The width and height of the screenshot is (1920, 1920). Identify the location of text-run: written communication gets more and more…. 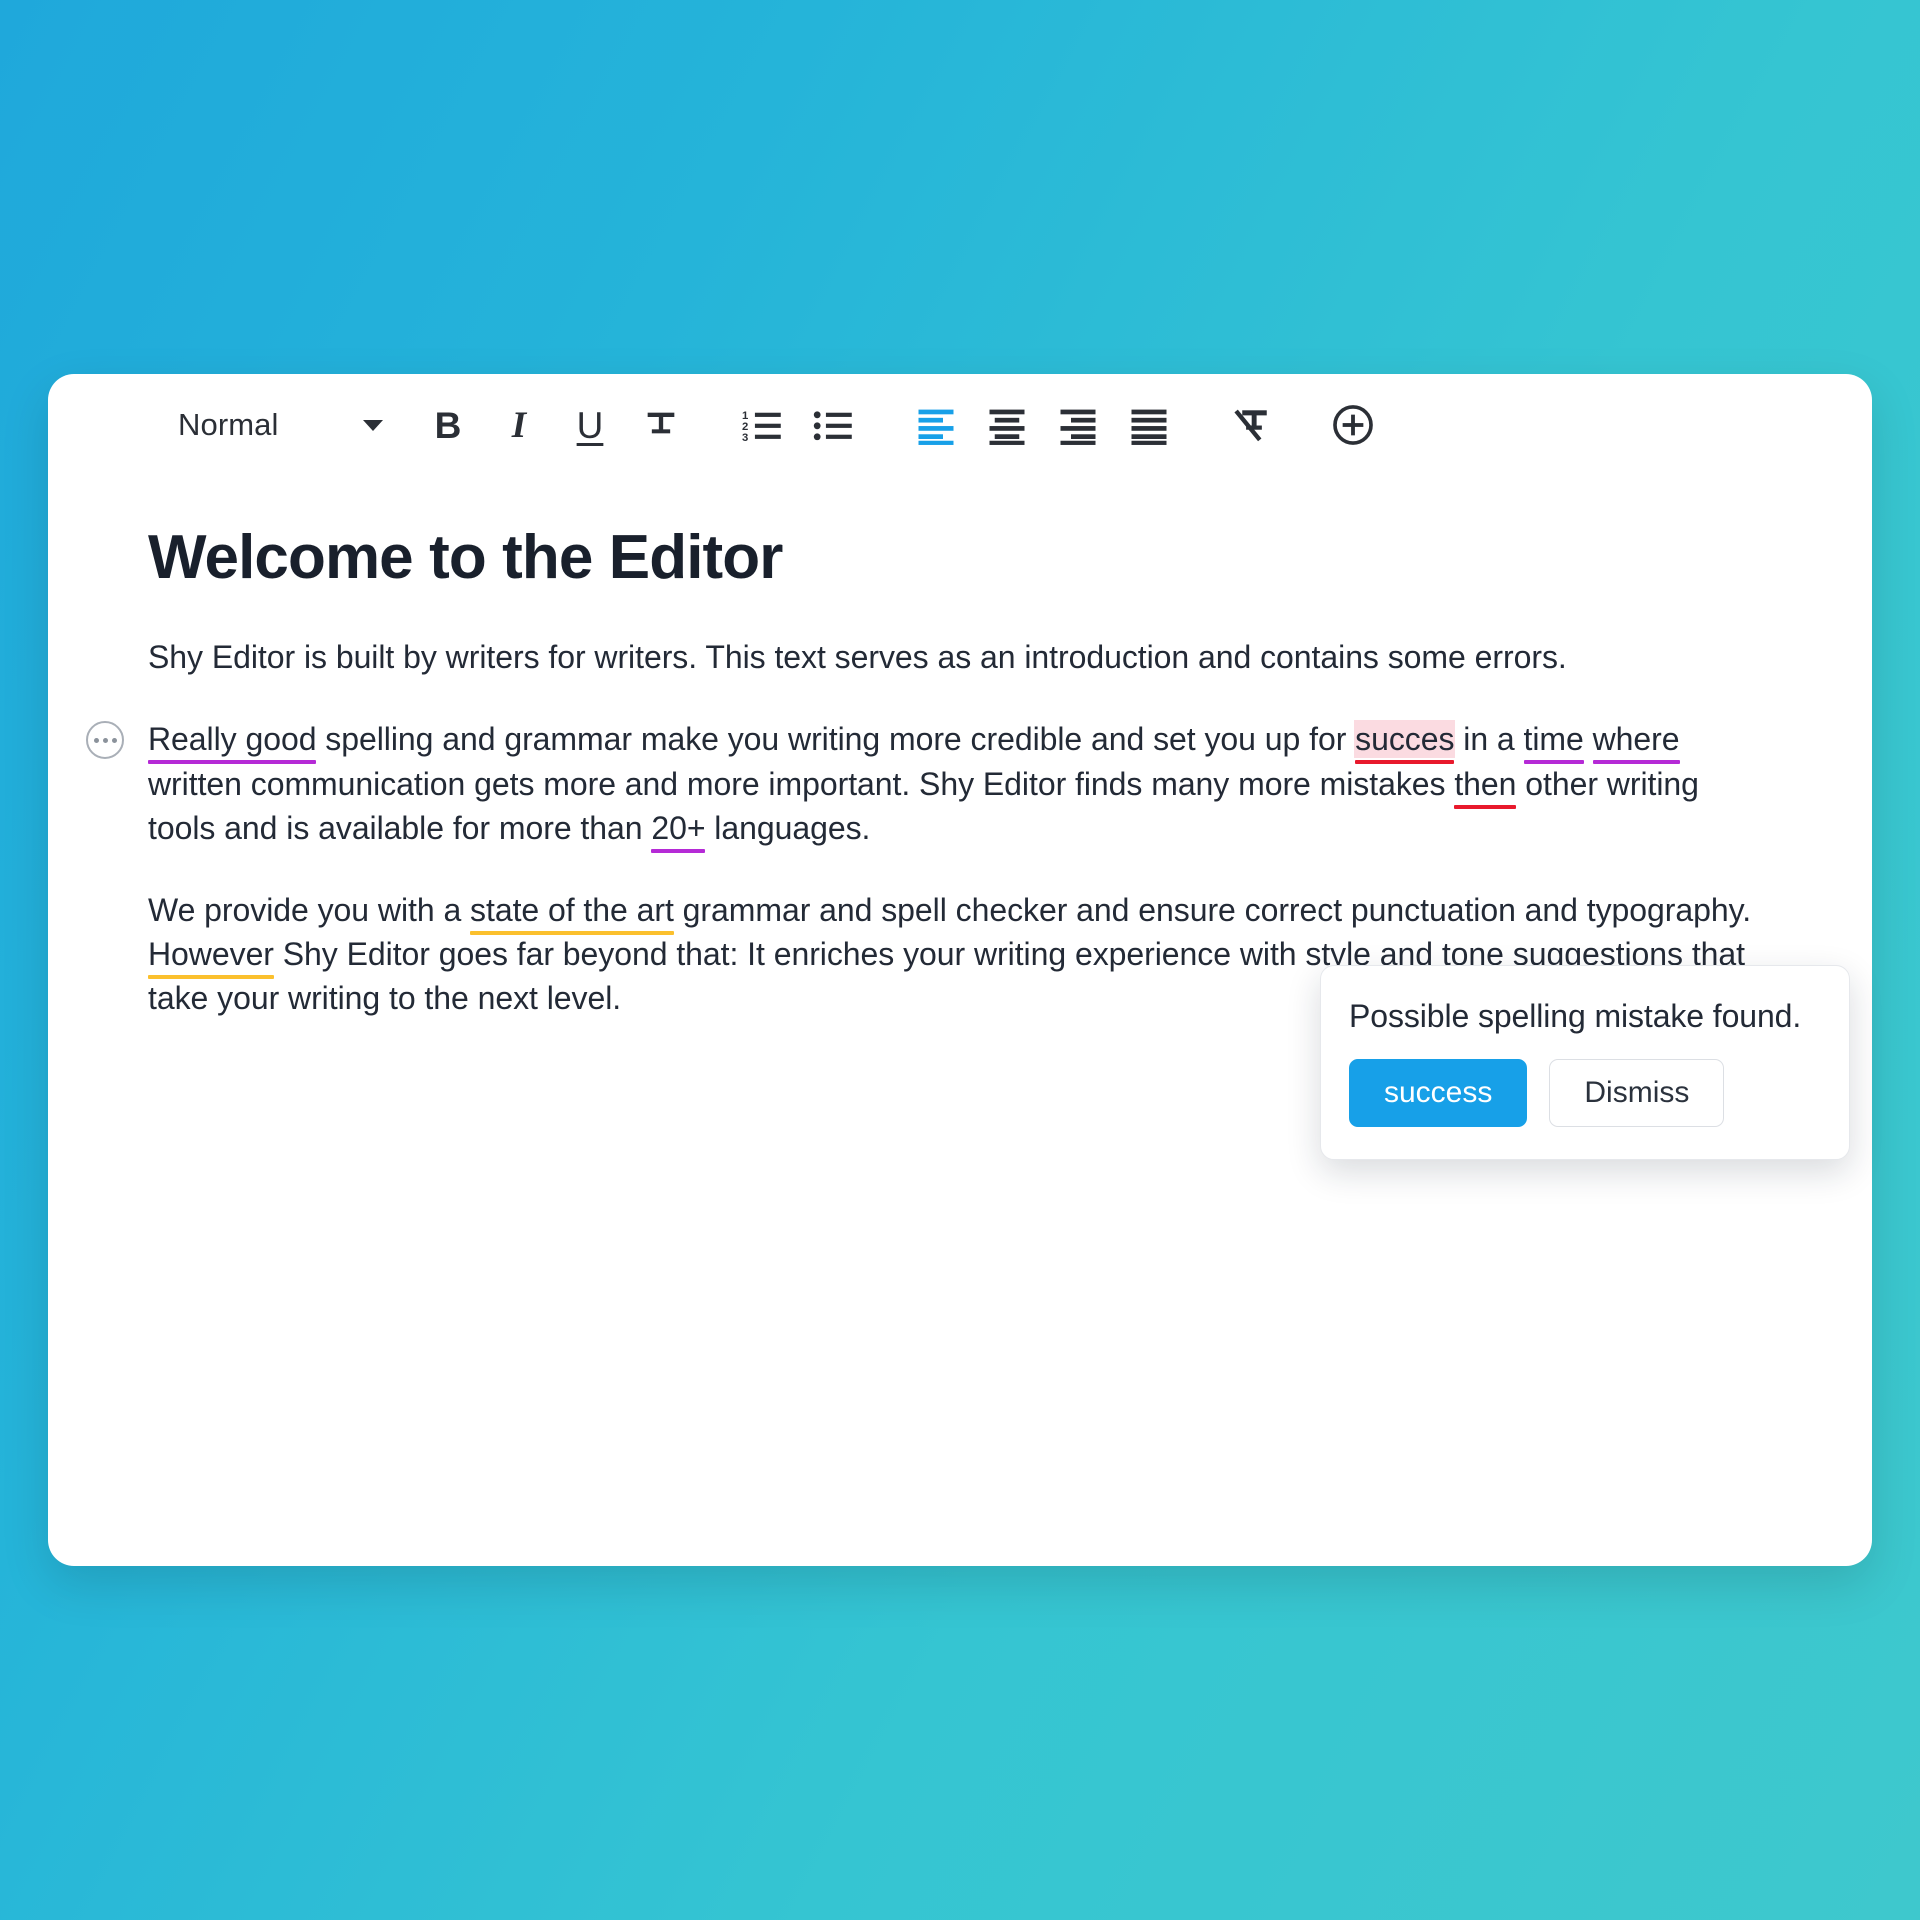
(801, 783).